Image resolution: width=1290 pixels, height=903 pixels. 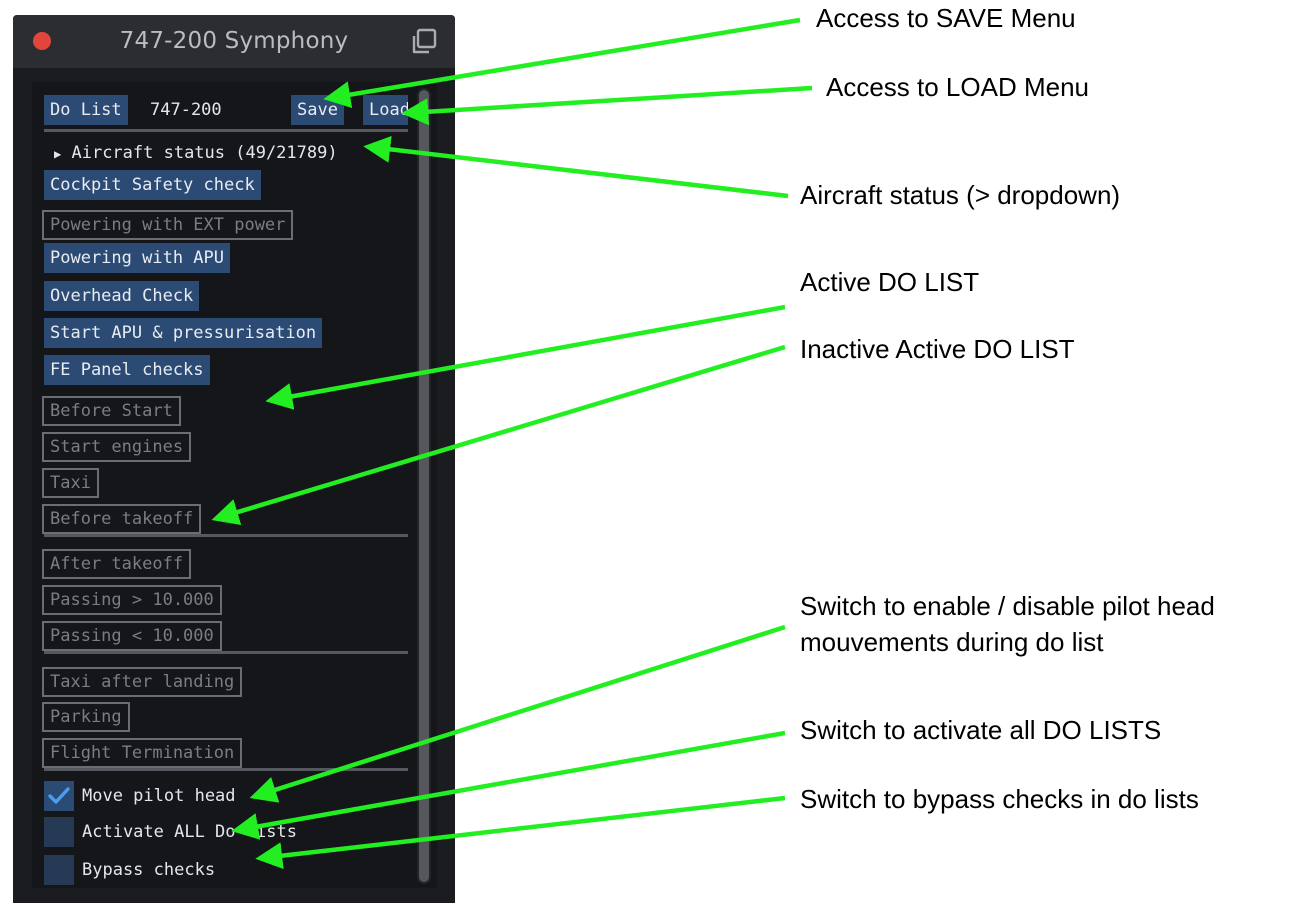 I want to click on note-inactive-do-list: Inactive Active DO LIST, so click(x=937, y=349).